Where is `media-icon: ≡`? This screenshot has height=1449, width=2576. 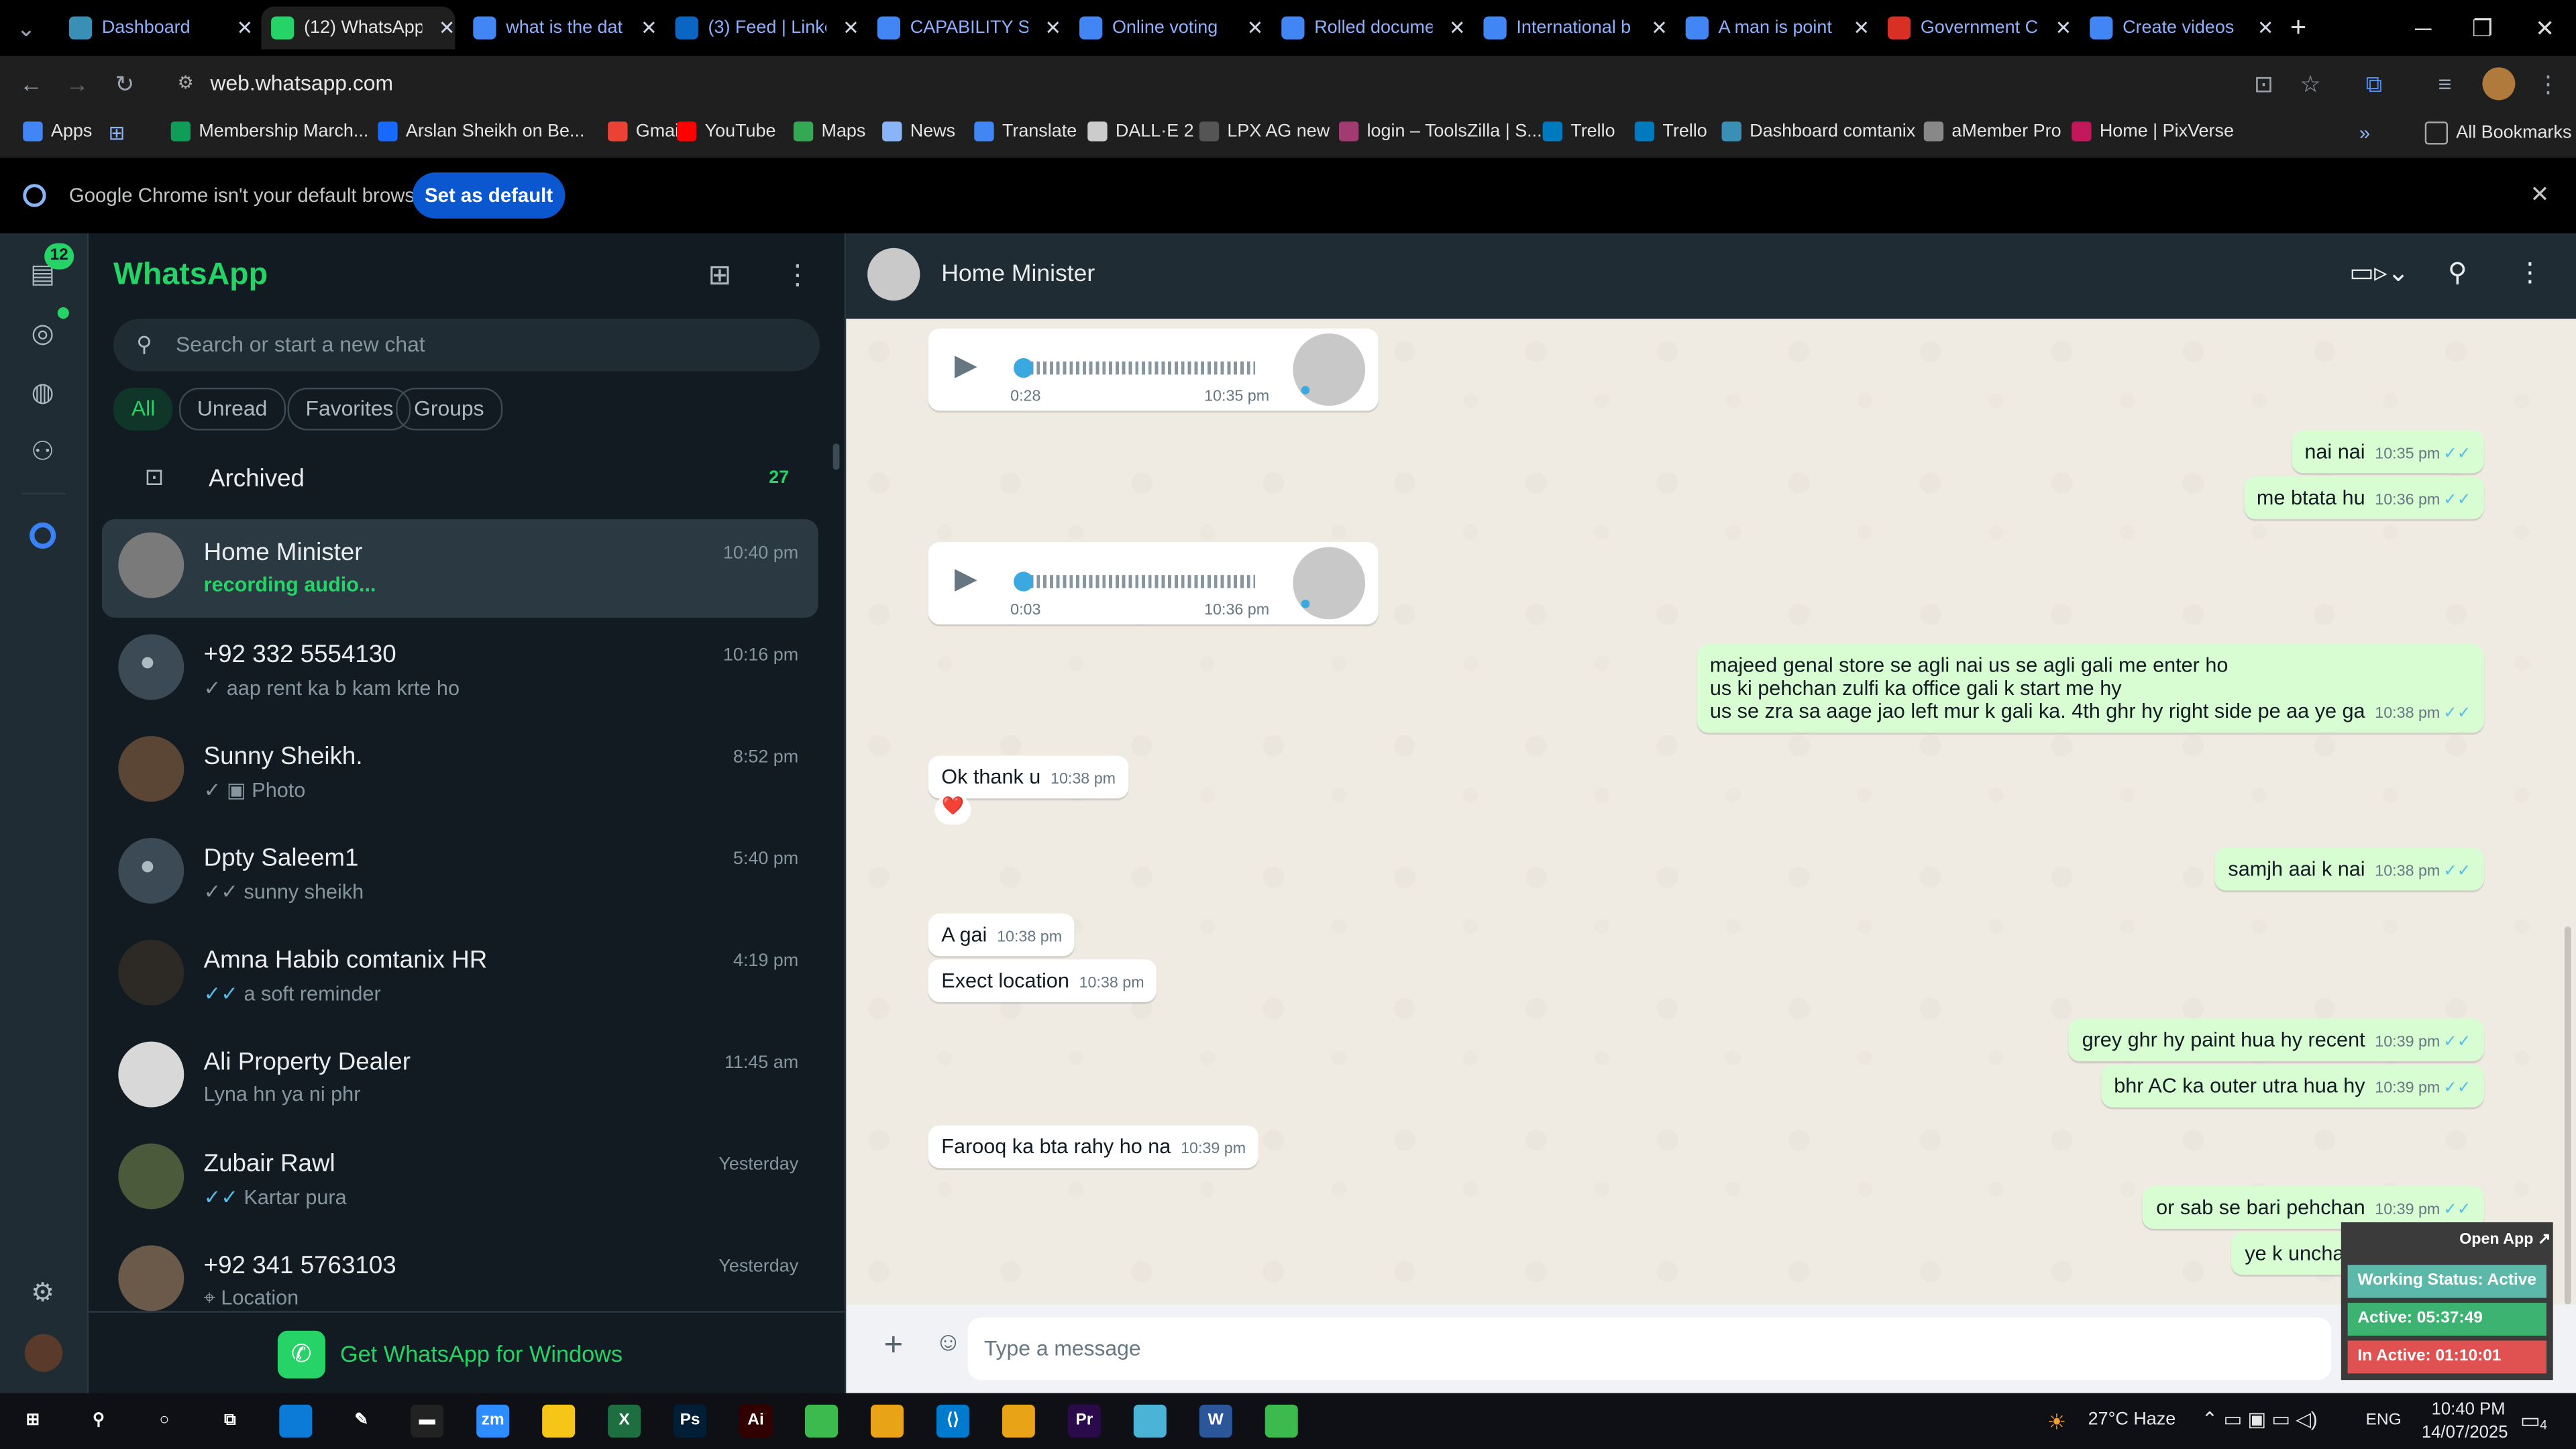 media-icon: ≡ is located at coordinates (2444, 83).